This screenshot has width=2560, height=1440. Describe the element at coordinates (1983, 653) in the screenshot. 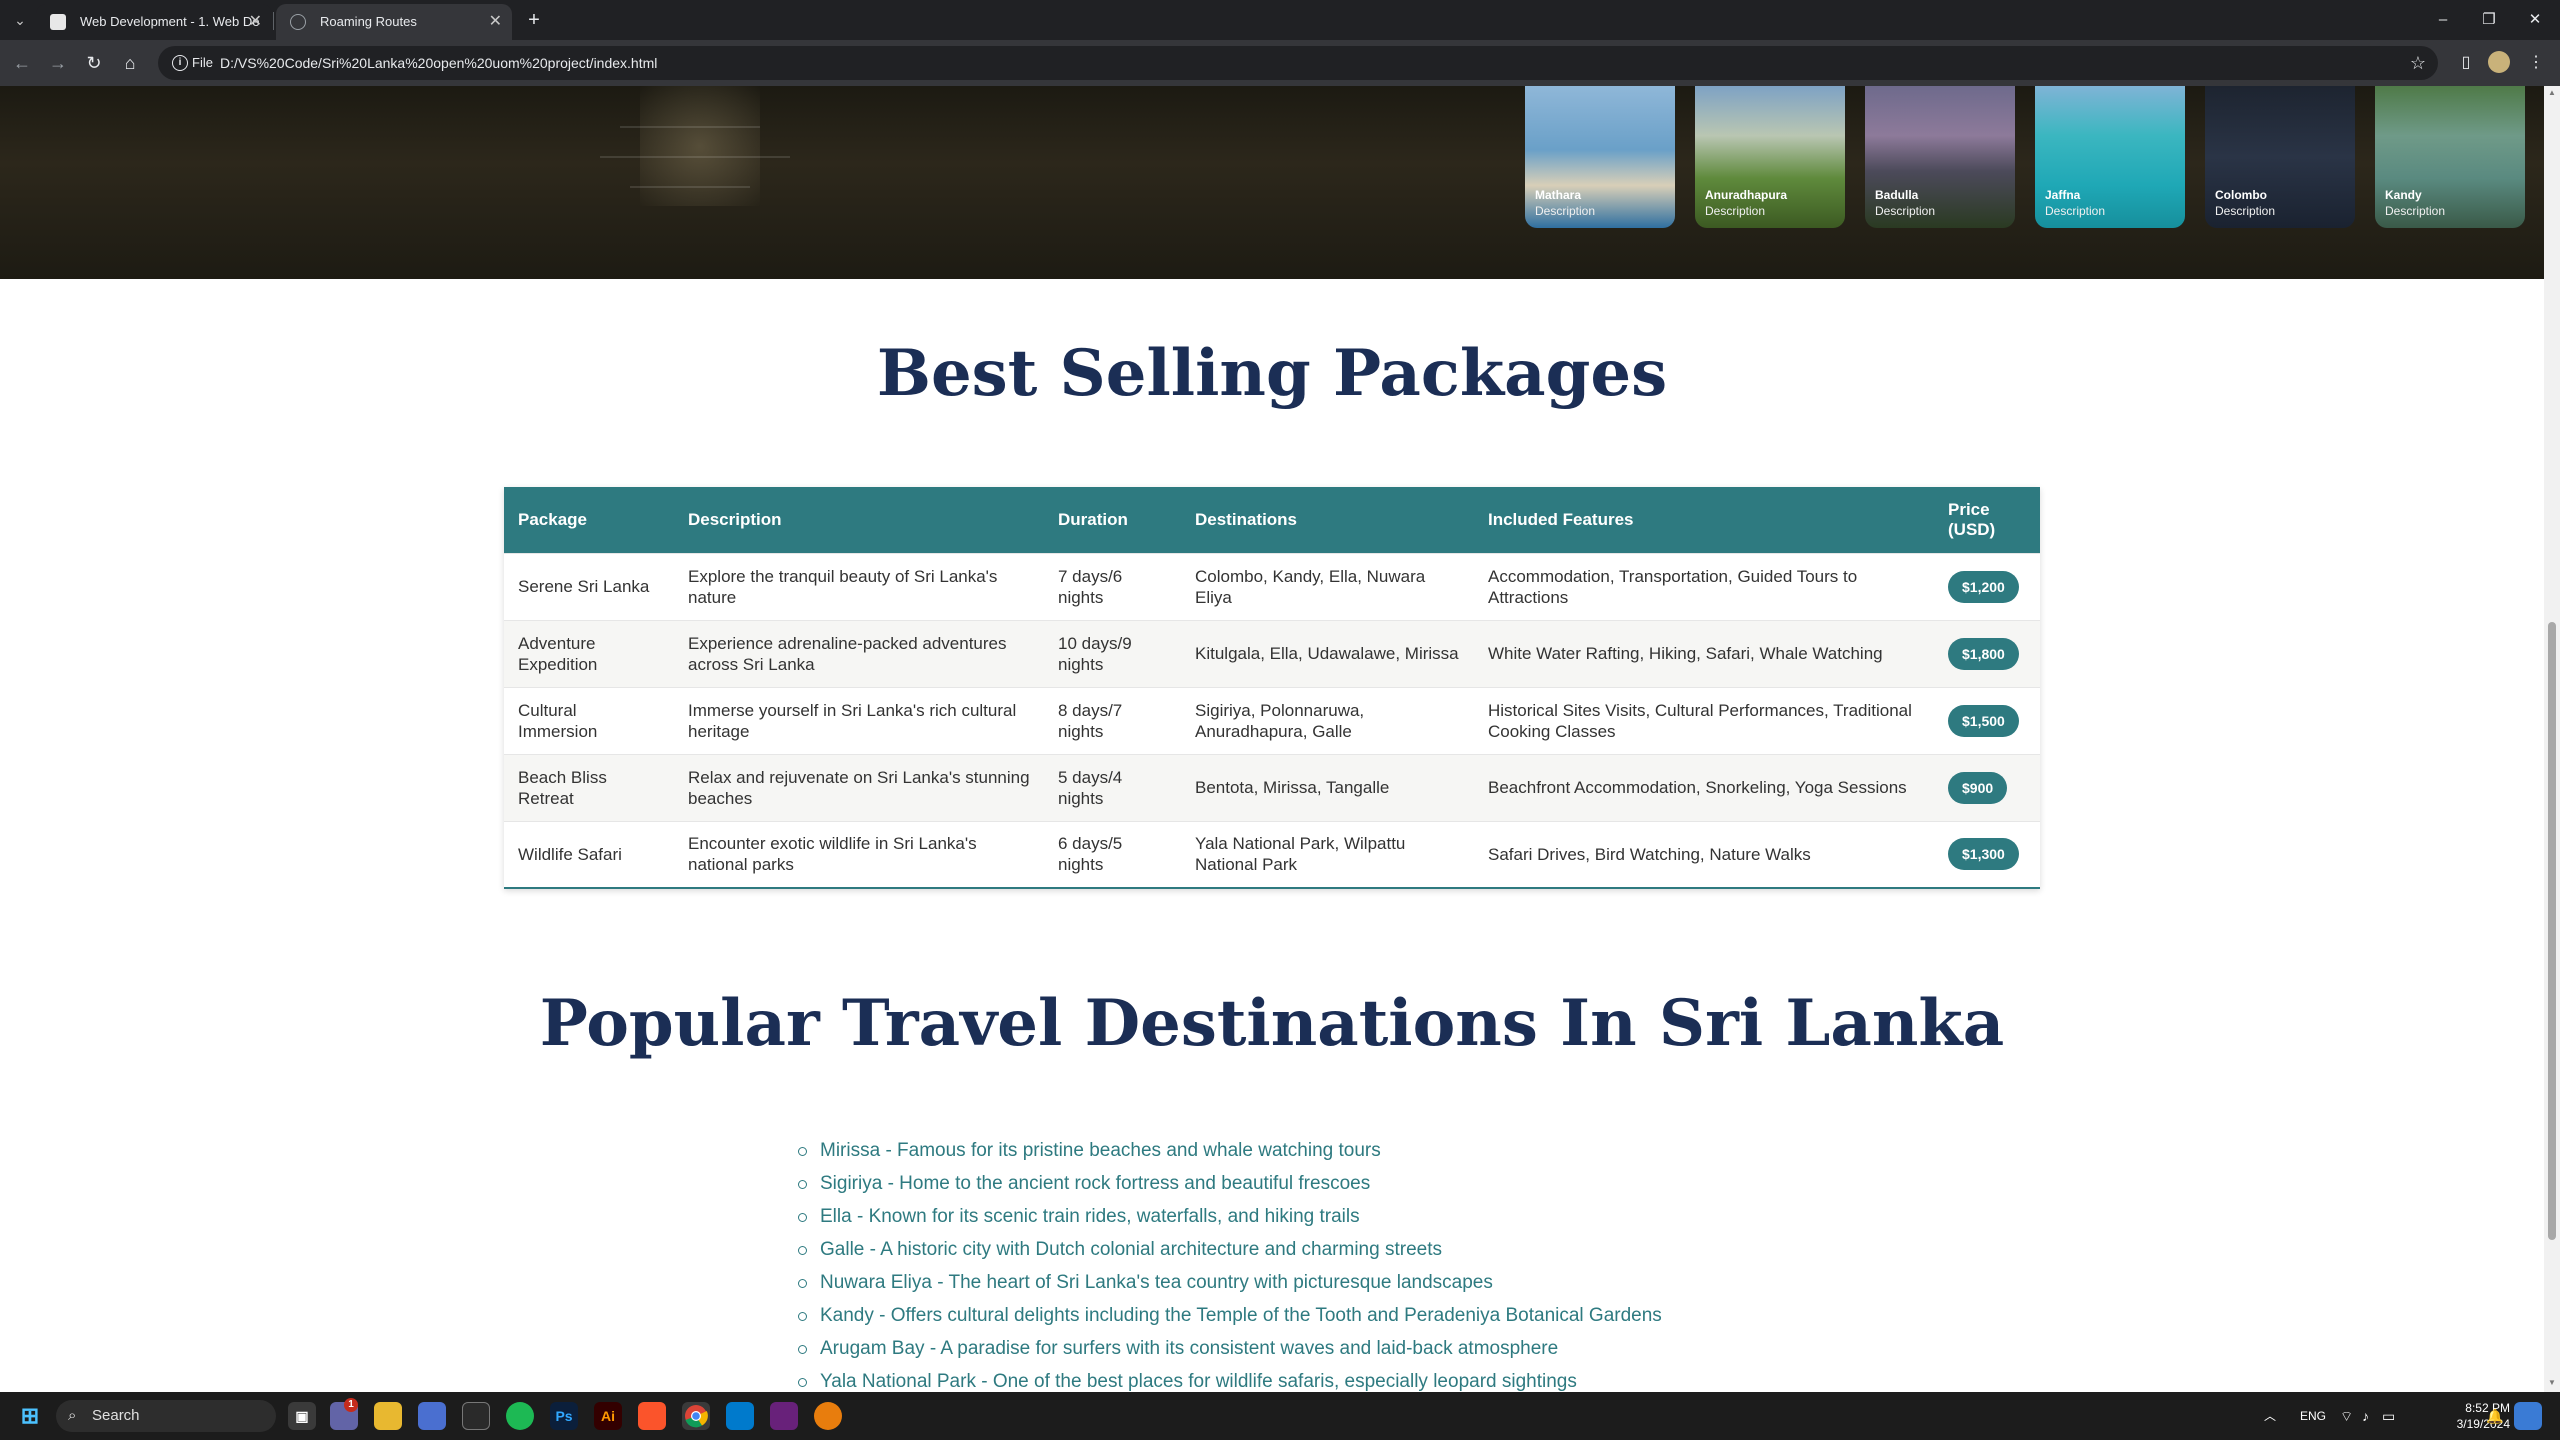

I see `price-badge: $1,800` at that location.